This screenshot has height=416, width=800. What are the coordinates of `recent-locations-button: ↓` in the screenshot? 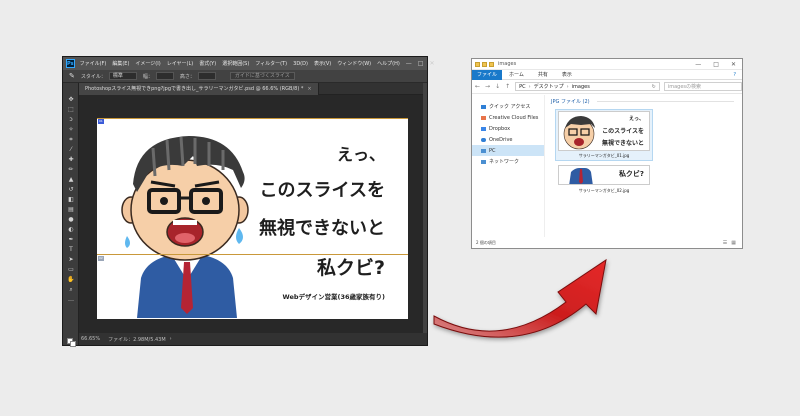 It's located at (497, 86).